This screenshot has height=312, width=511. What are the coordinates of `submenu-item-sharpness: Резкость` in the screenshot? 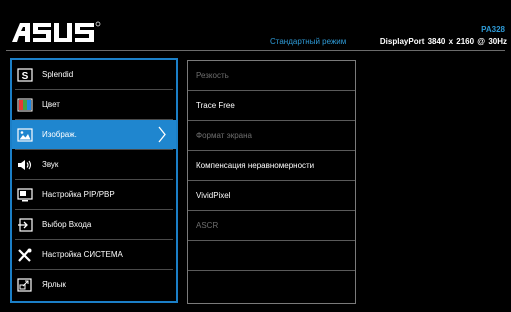 It's located at (271, 76).